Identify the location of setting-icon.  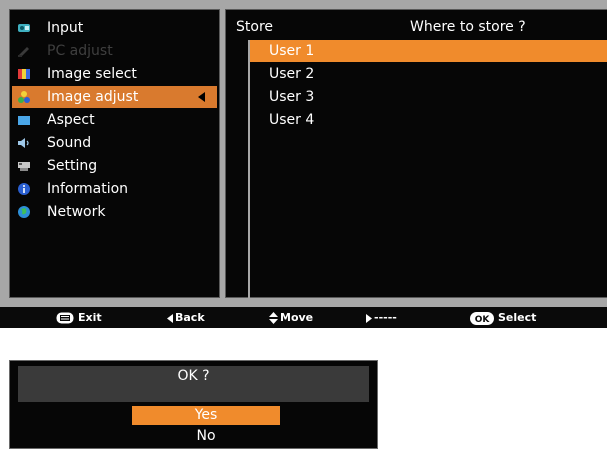
(24, 166).